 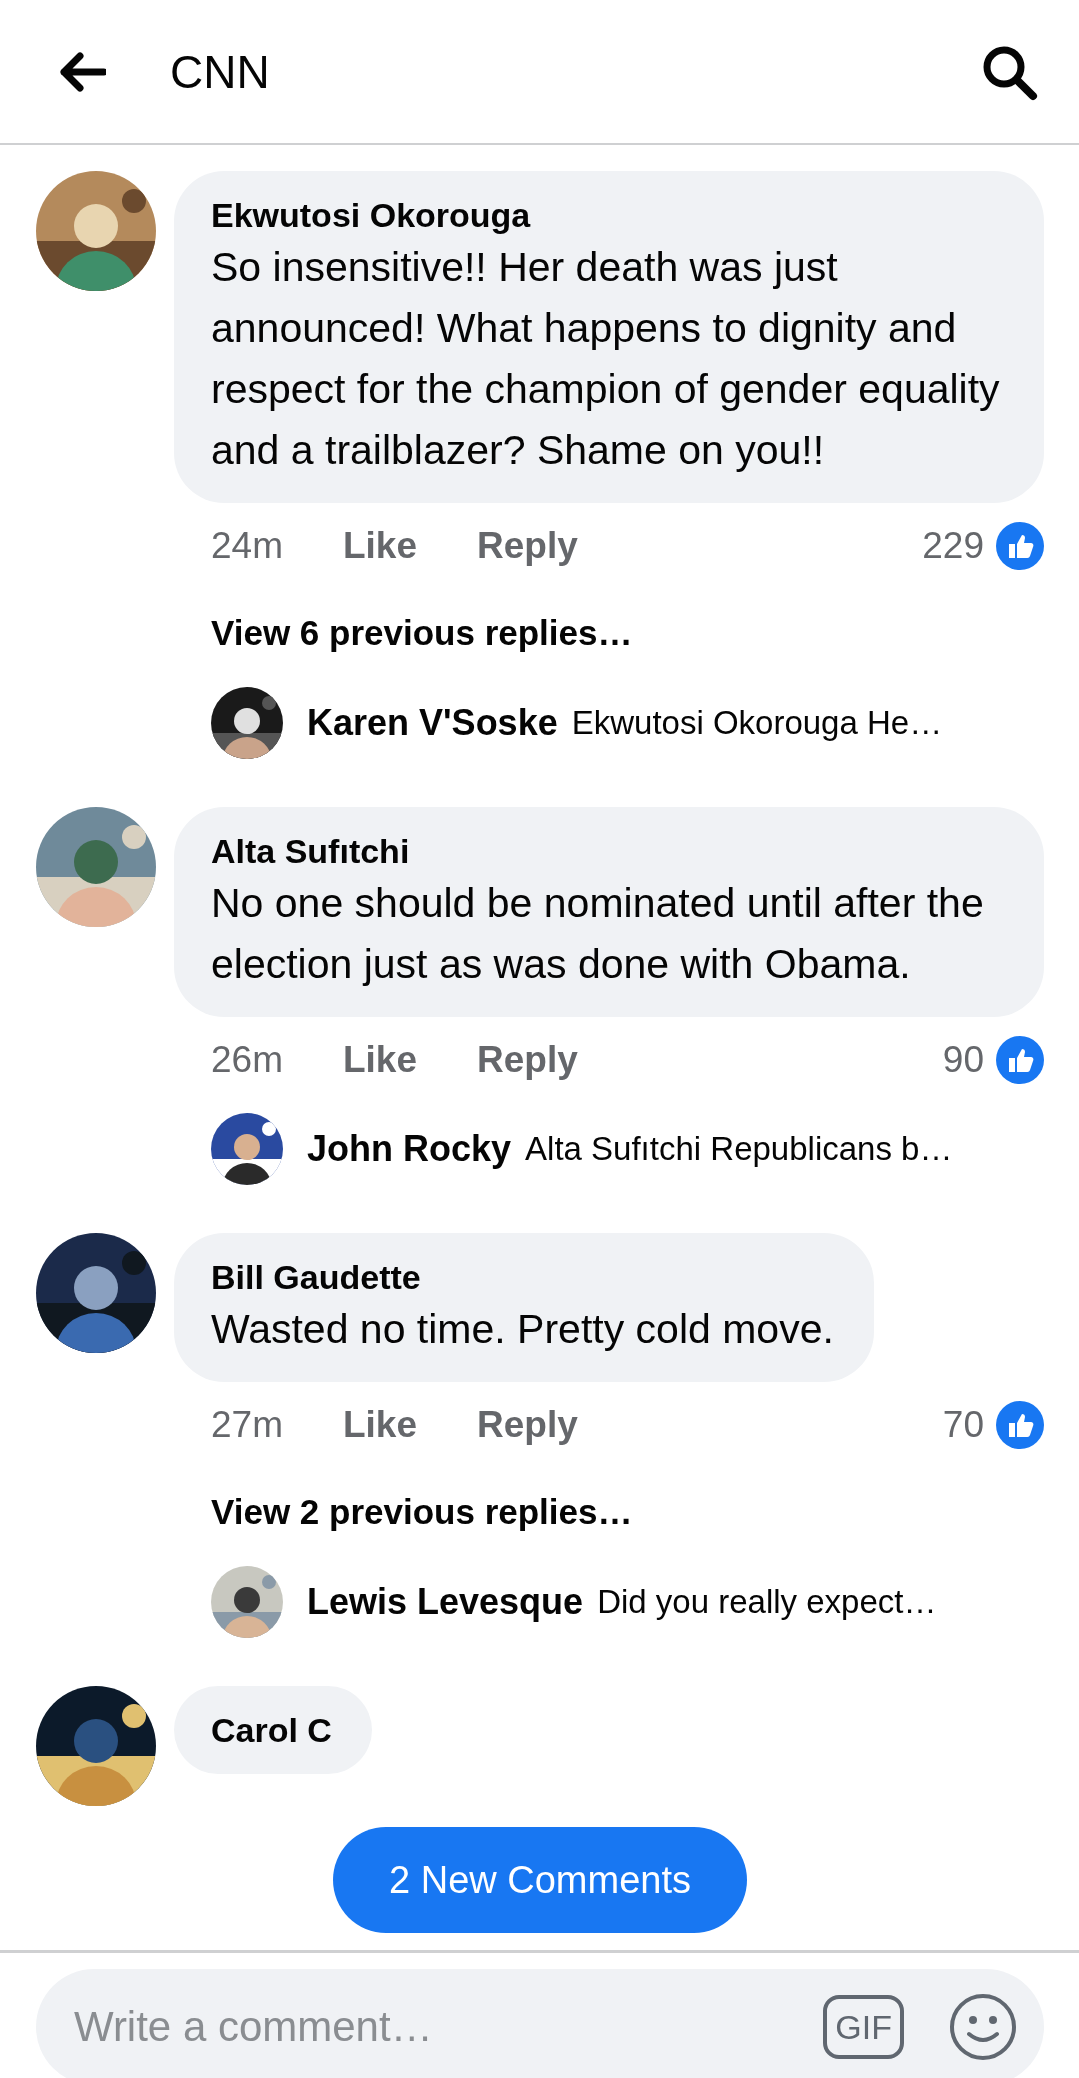 I want to click on comment-input: Write a comment… GIF, so click(x=540, y=2023).